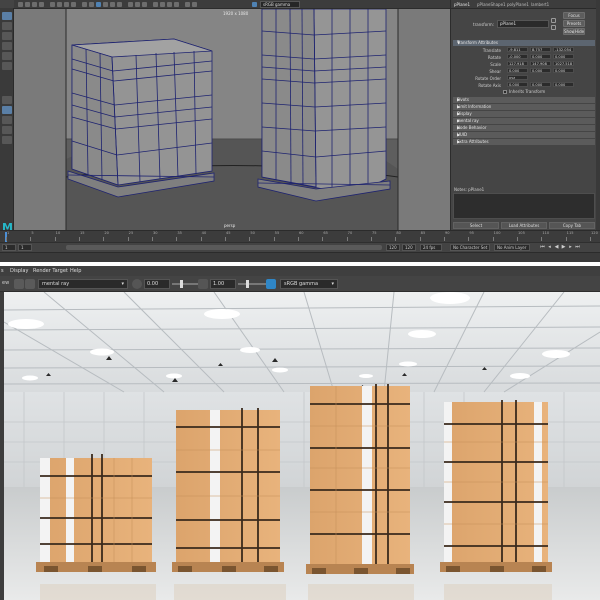 The image size is (600, 600). Describe the element at coordinates (517, 63) in the screenshot. I see `scale-x-field: 127.918` at that location.